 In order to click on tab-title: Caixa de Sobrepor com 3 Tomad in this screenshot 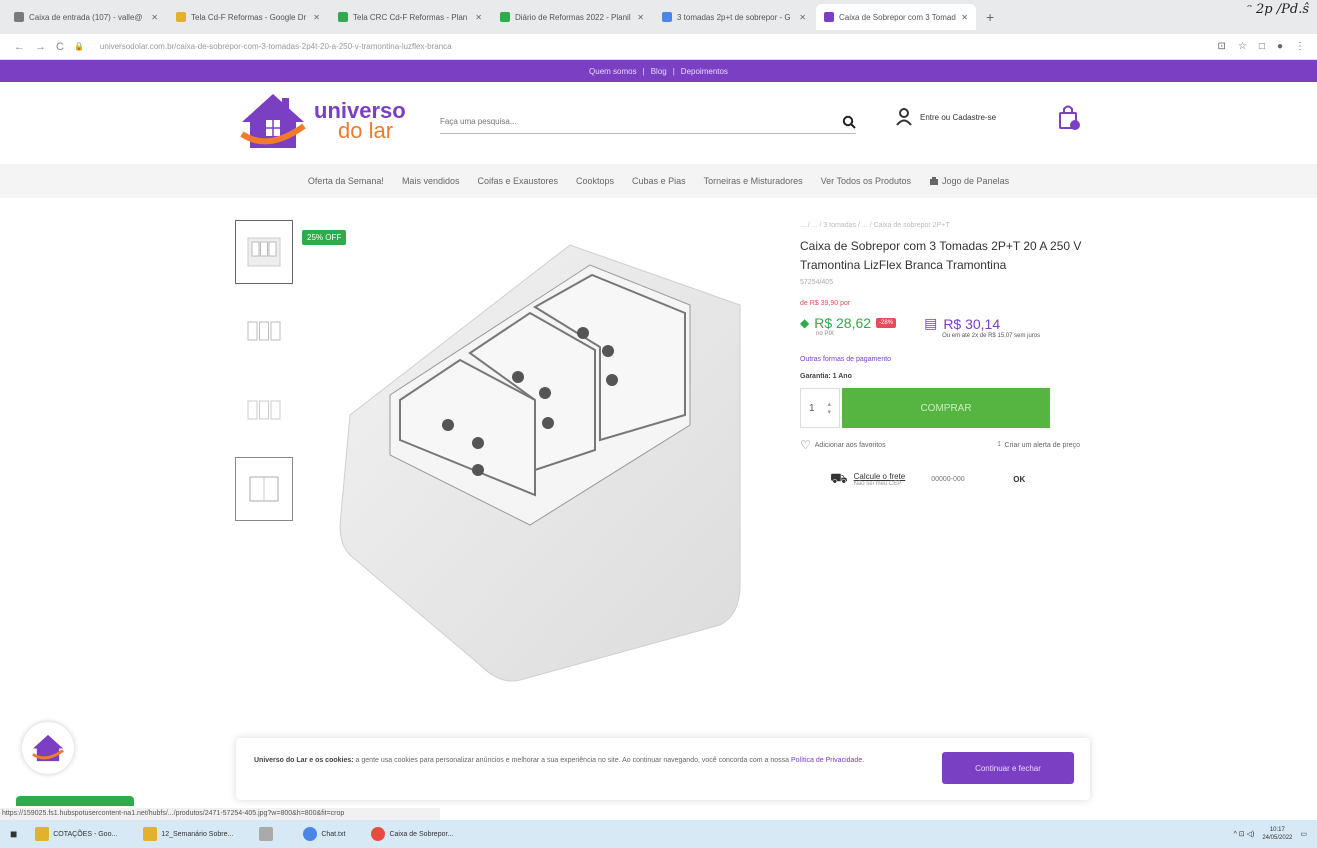, I will do `click(897, 17)`.